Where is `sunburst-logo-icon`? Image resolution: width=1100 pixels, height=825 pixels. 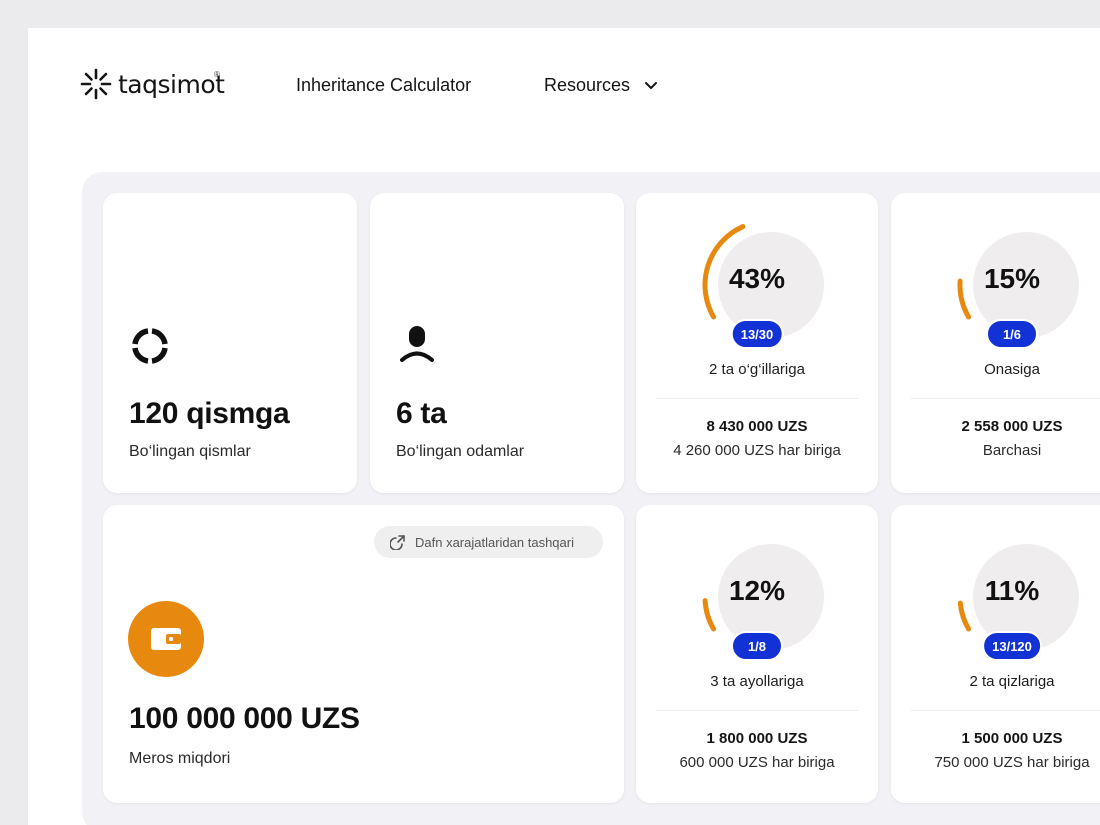 sunburst-logo-icon is located at coordinates (96, 84).